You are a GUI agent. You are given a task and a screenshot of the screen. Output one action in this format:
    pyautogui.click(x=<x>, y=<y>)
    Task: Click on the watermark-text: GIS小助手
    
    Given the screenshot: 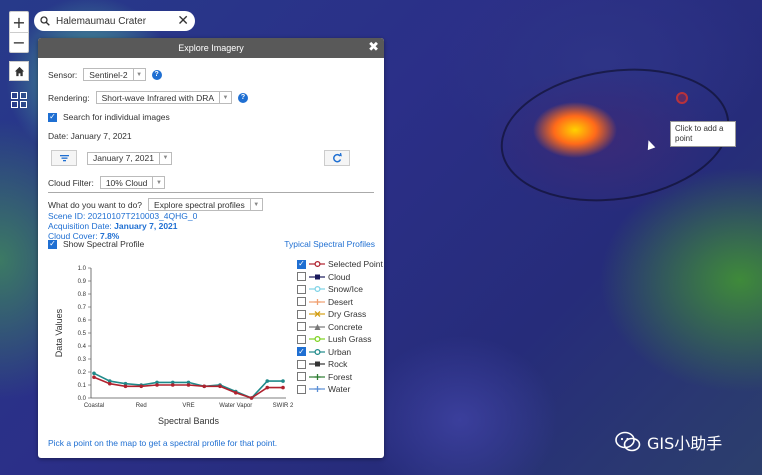 What is the action you would take?
    pyautogui.click(x=685, y=443)
    